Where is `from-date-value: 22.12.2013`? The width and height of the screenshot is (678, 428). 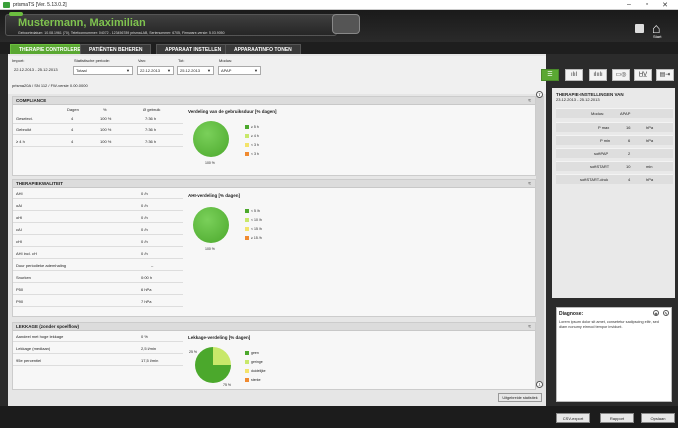
from-date-value: 22.12.2013 is located at coordinates (150, 70).